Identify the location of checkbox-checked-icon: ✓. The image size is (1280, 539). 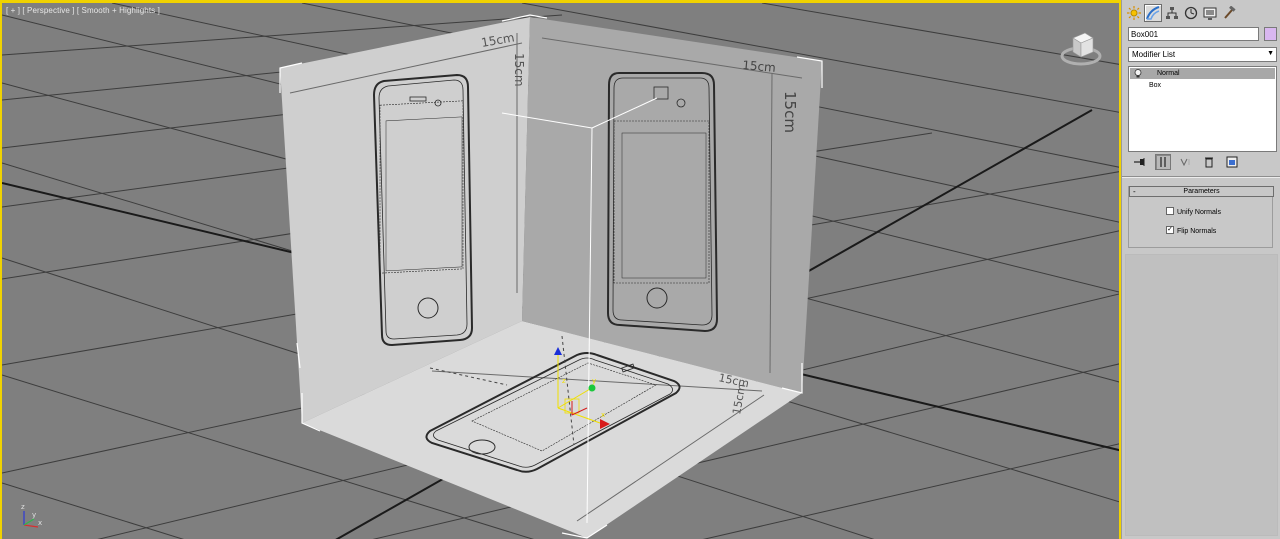
(1170, 230).